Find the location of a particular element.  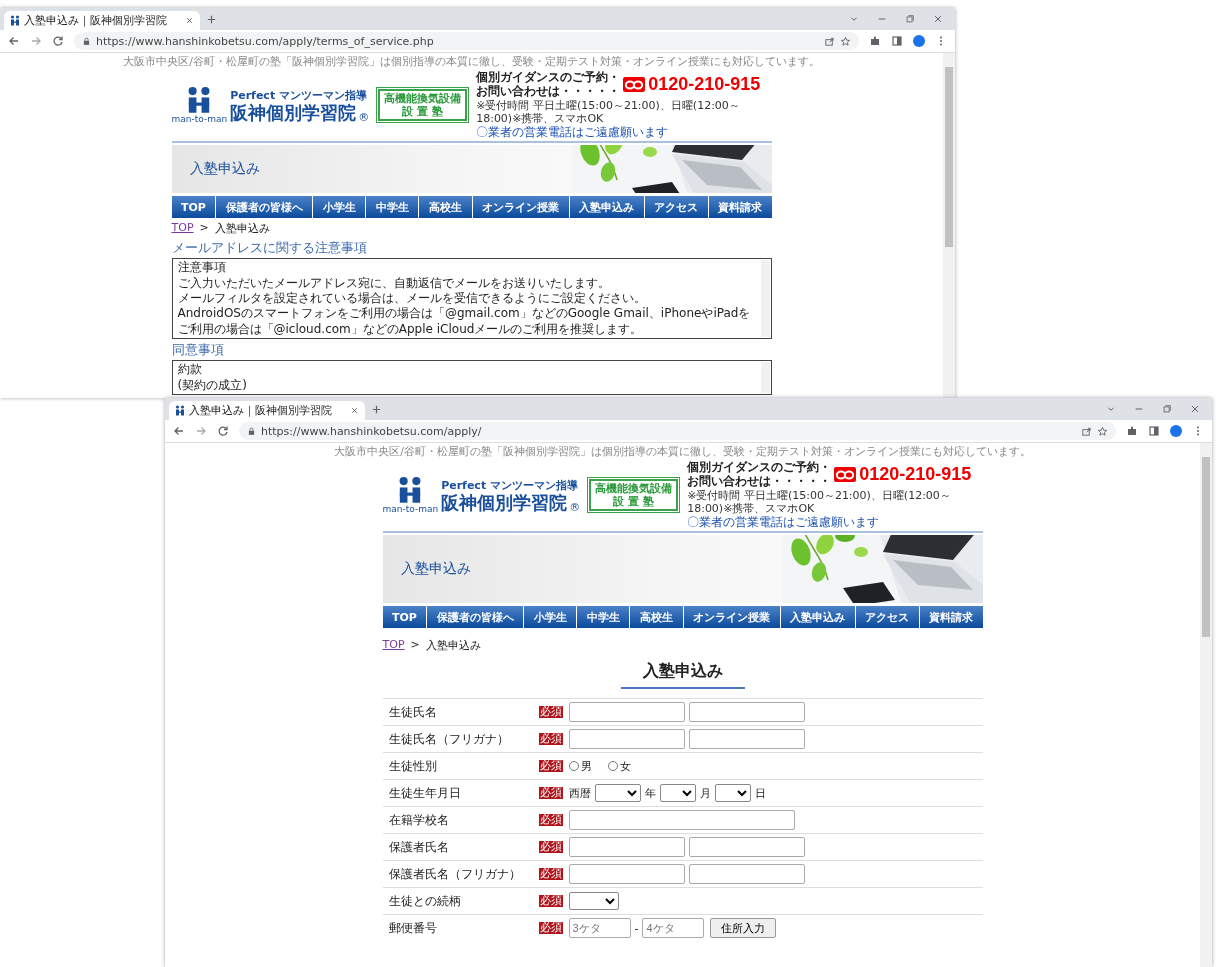

hours-text: ※受付時間 平日土曜(15:00～21:00)、日曜(12:00～18:00)※携帯、スマホOK is located at coordinates (608, 111).